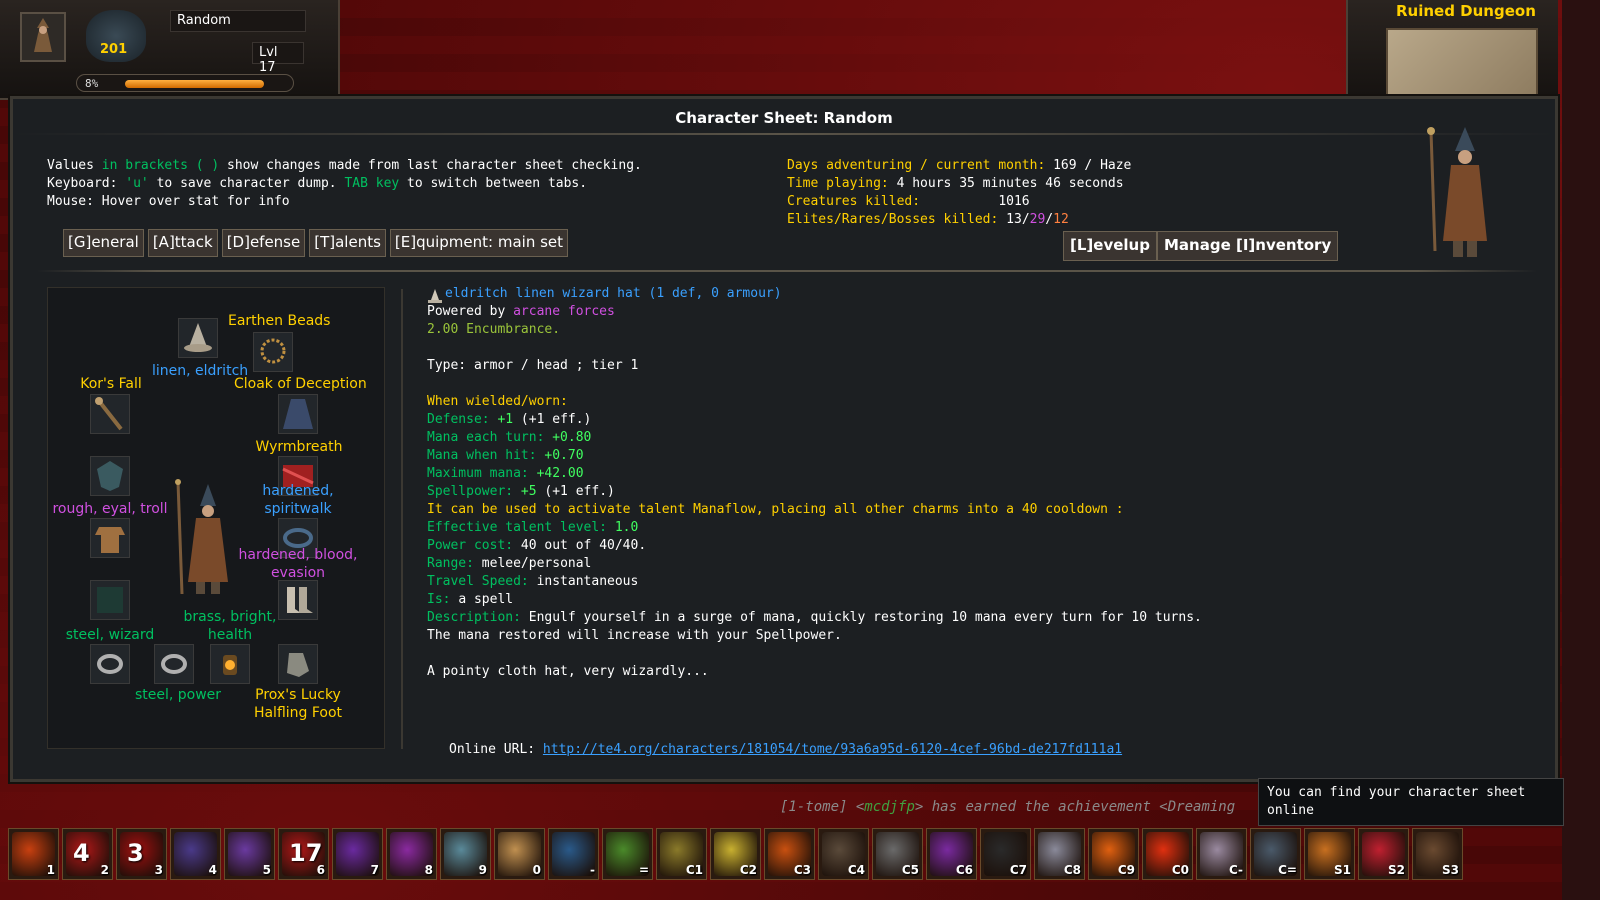 Image resolution: width=1600 pixels, height=900 pixels. What do you see at coordinates (298, 600) in the screenshot?
I see `equip-slot-feet` at bounding box center [298, 600].